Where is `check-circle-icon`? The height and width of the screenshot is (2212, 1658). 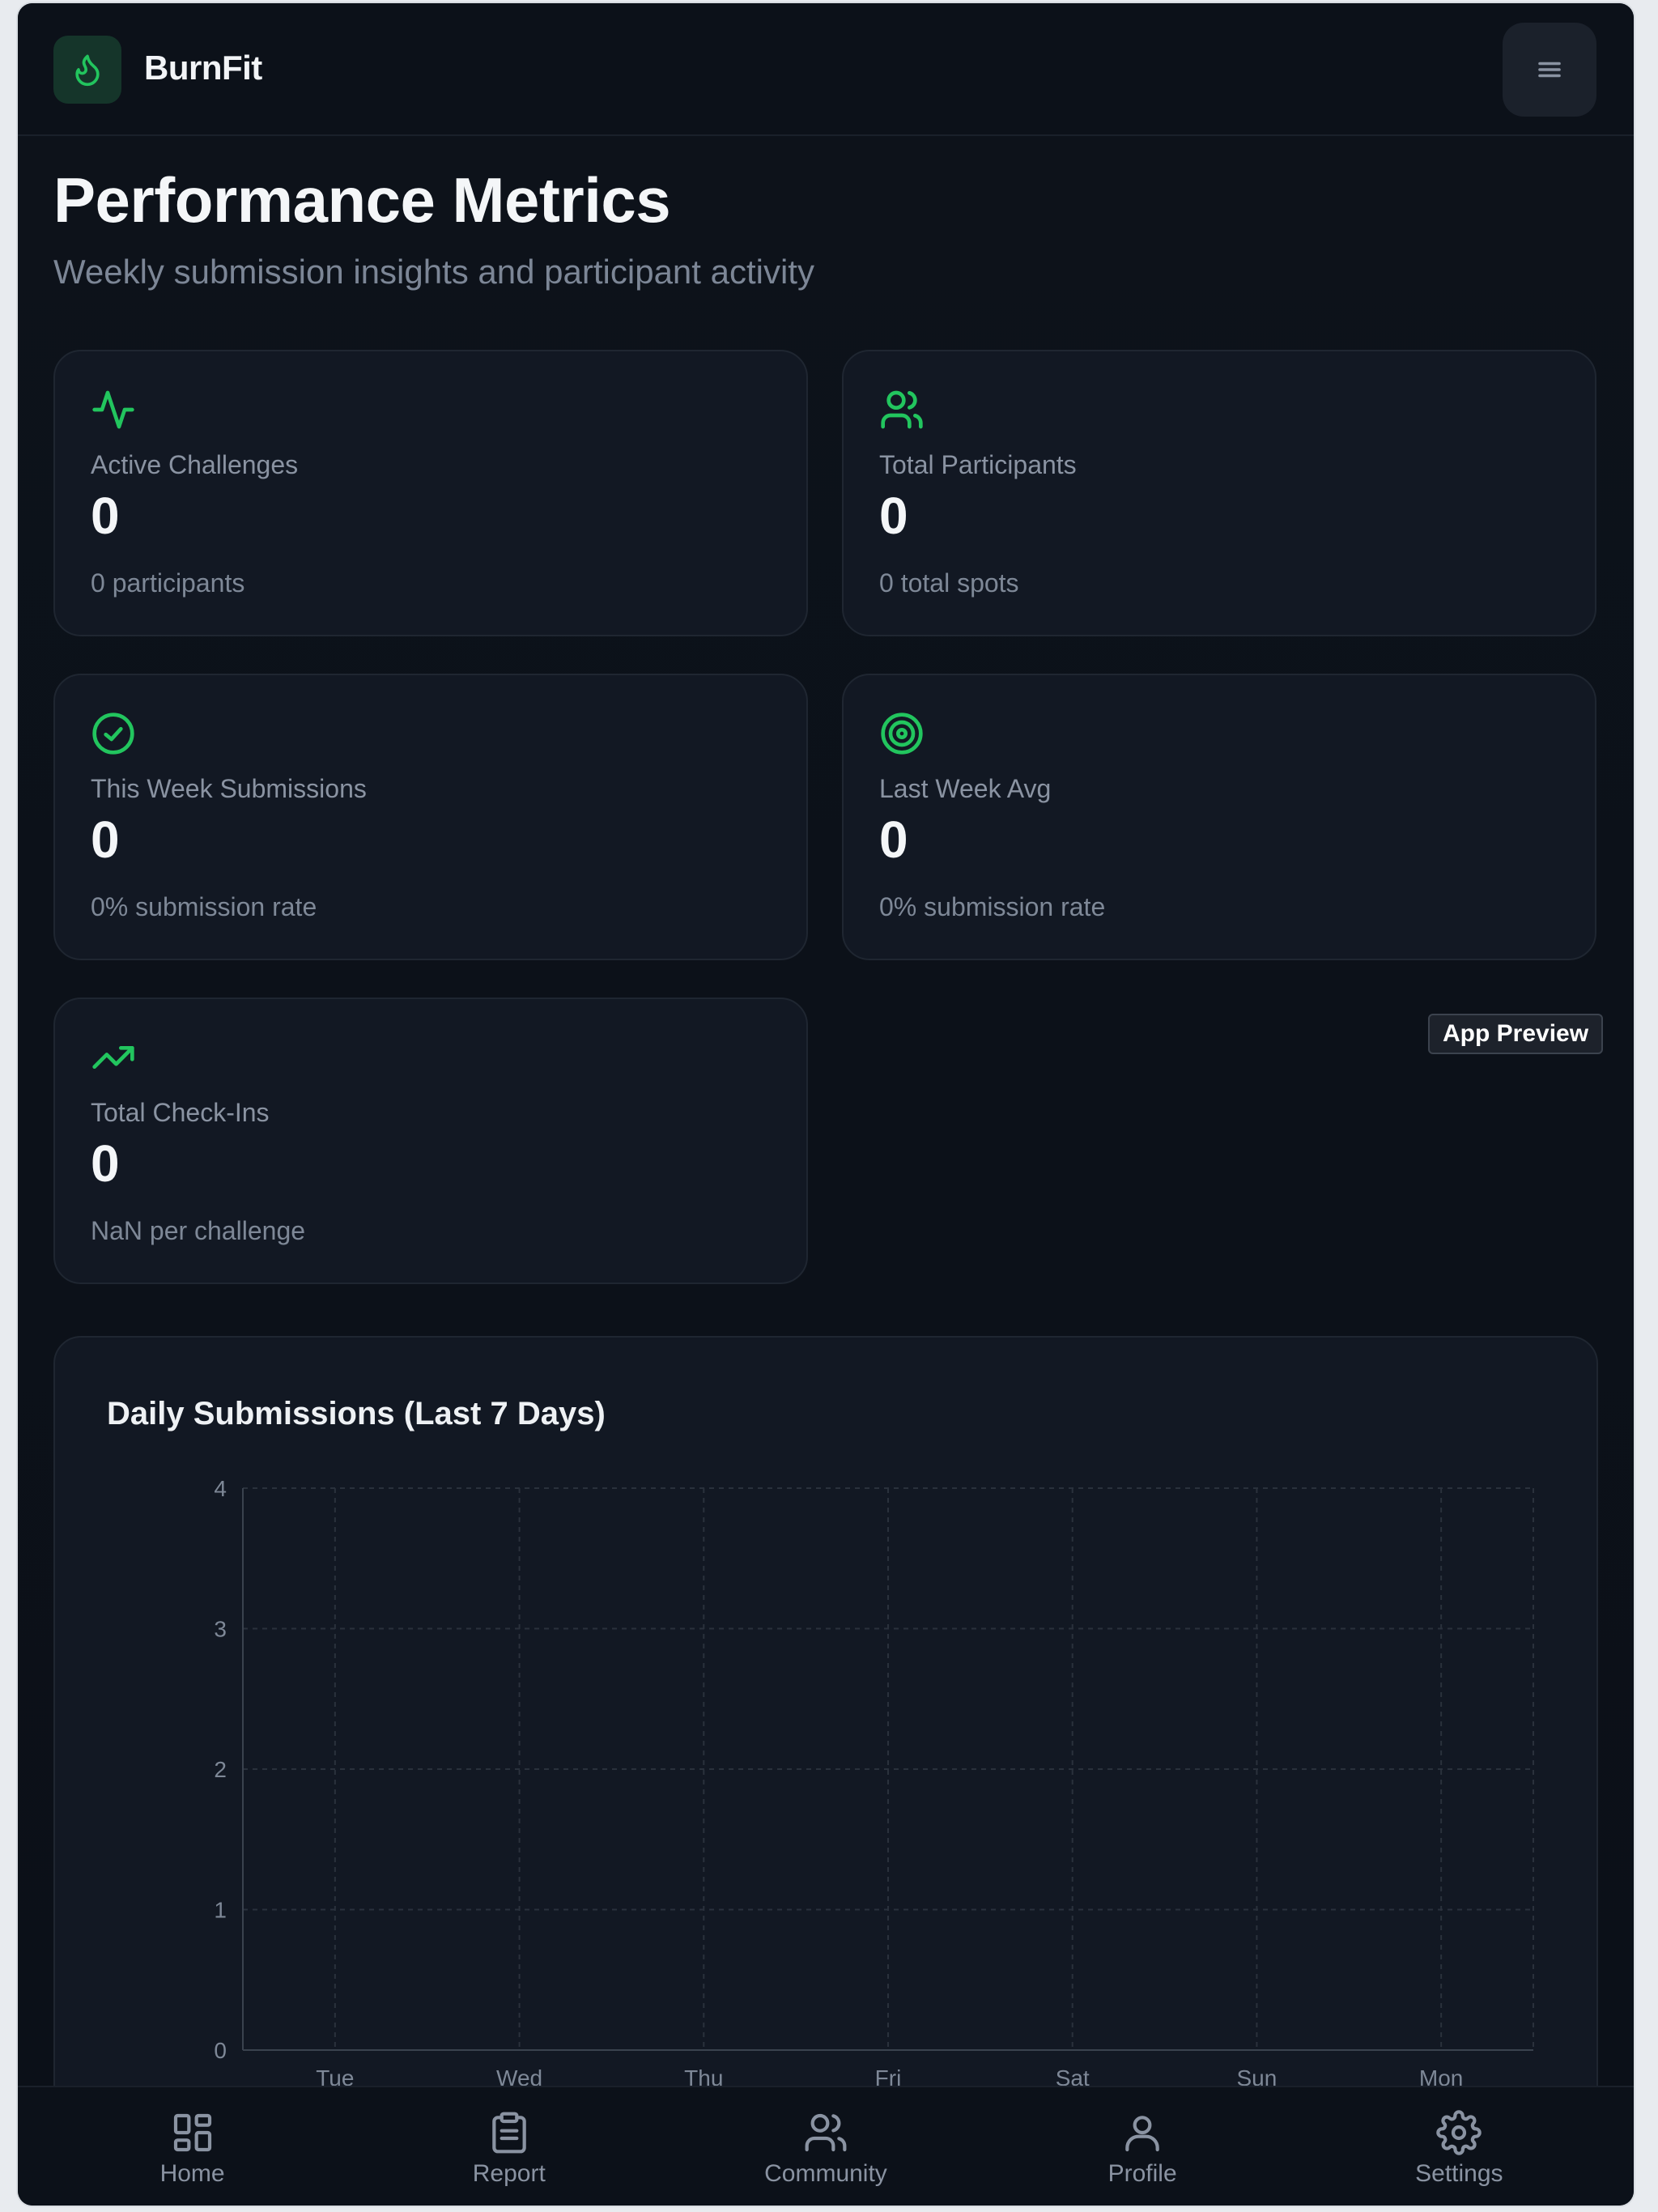
check-circle-icon is located at coordinates (113, 734).